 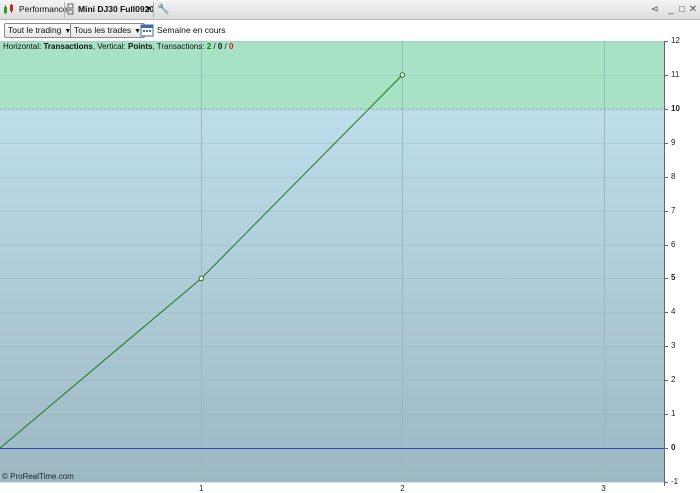 What do you see at coordinates (140, 46) in the screenshot?
I see `vertical-value: Points` at bounding box center [140, 46].